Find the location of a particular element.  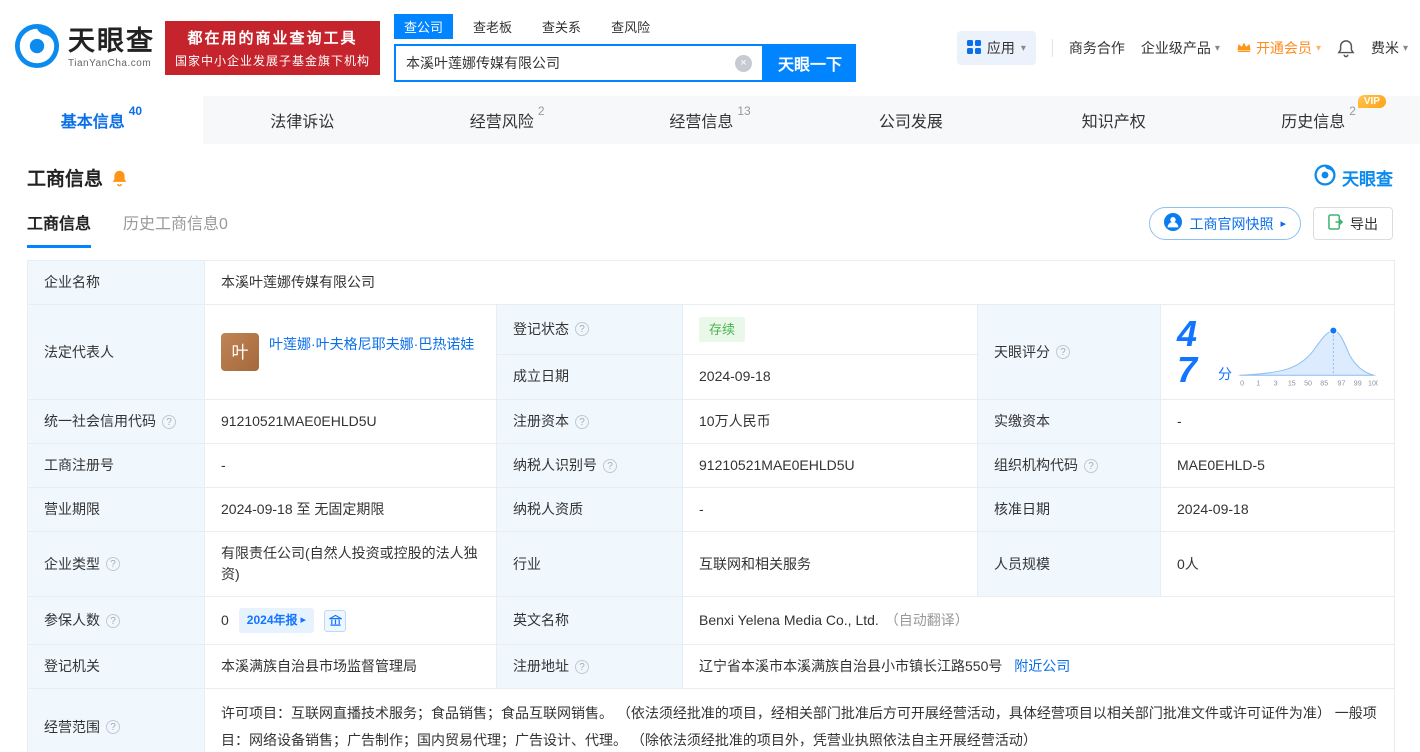

search-tabs: 查公司 查老板 查关系 查风险 is located at coordinates (625, 26).